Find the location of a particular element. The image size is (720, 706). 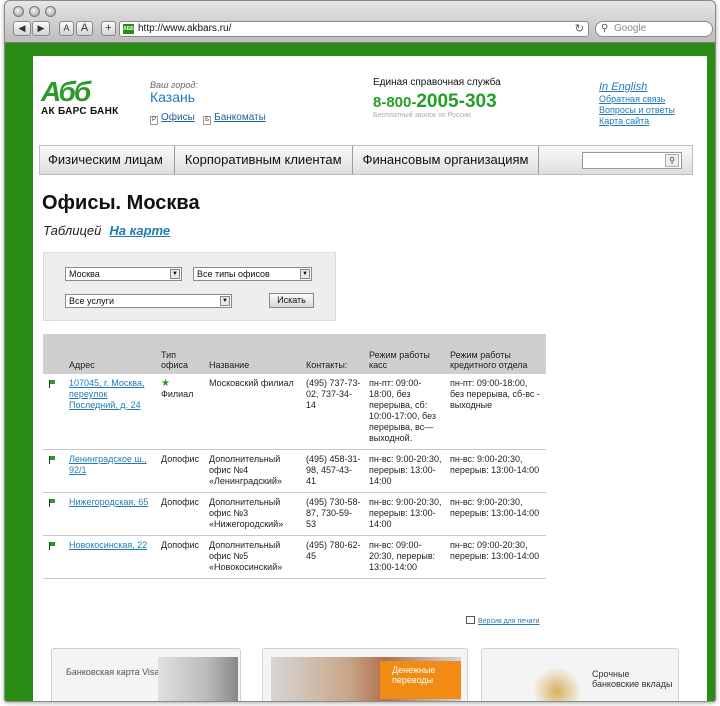

services-select: Все услуги ▼ is located at coordinates (148, 301).